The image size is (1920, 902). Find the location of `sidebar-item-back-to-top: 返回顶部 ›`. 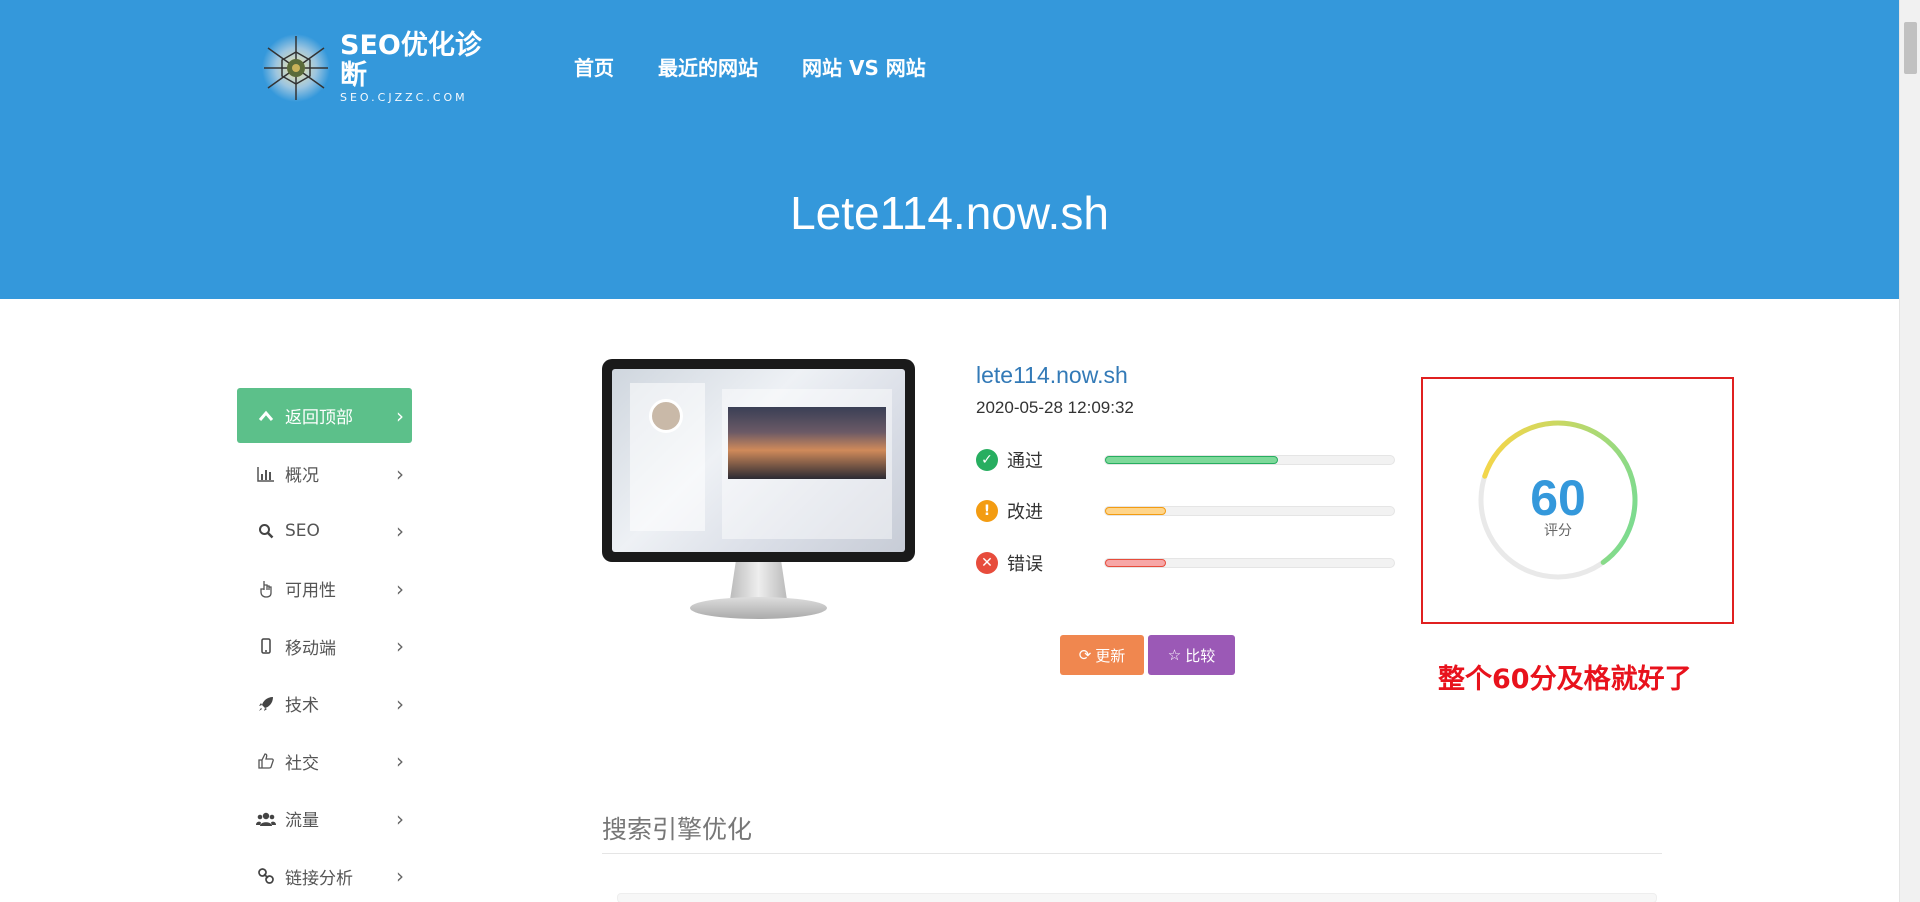

sidebar-item-back-to-top: 返回顶部 › is located at coordinates (324, 415).